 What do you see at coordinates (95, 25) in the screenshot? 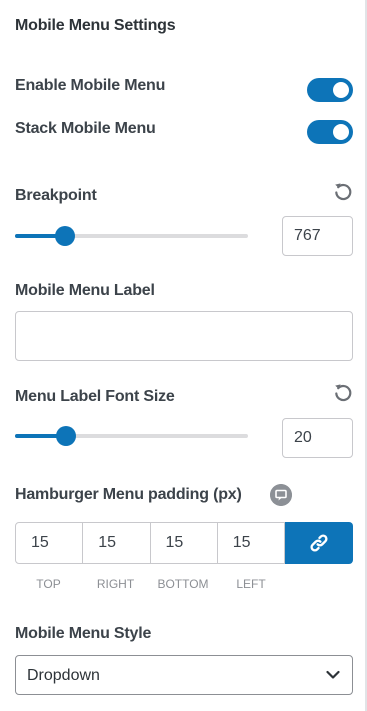
I see `section-title: Mobile Menu Settings` at bounding box center [95, 25].